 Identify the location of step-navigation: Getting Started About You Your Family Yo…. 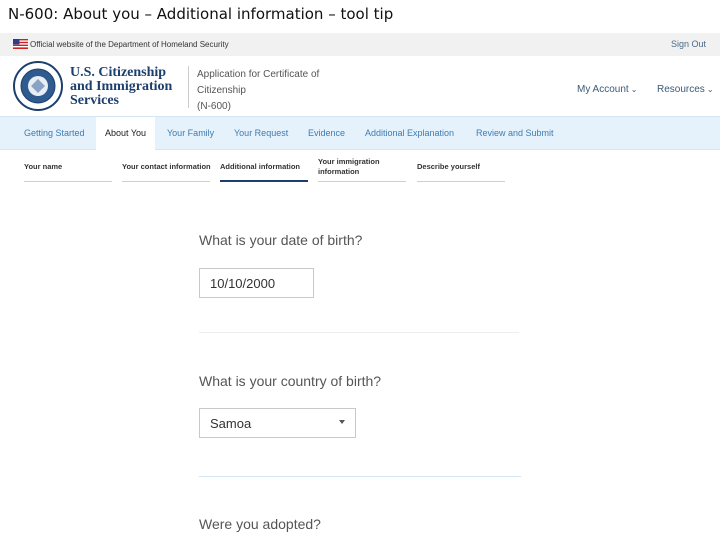
(360, 133).